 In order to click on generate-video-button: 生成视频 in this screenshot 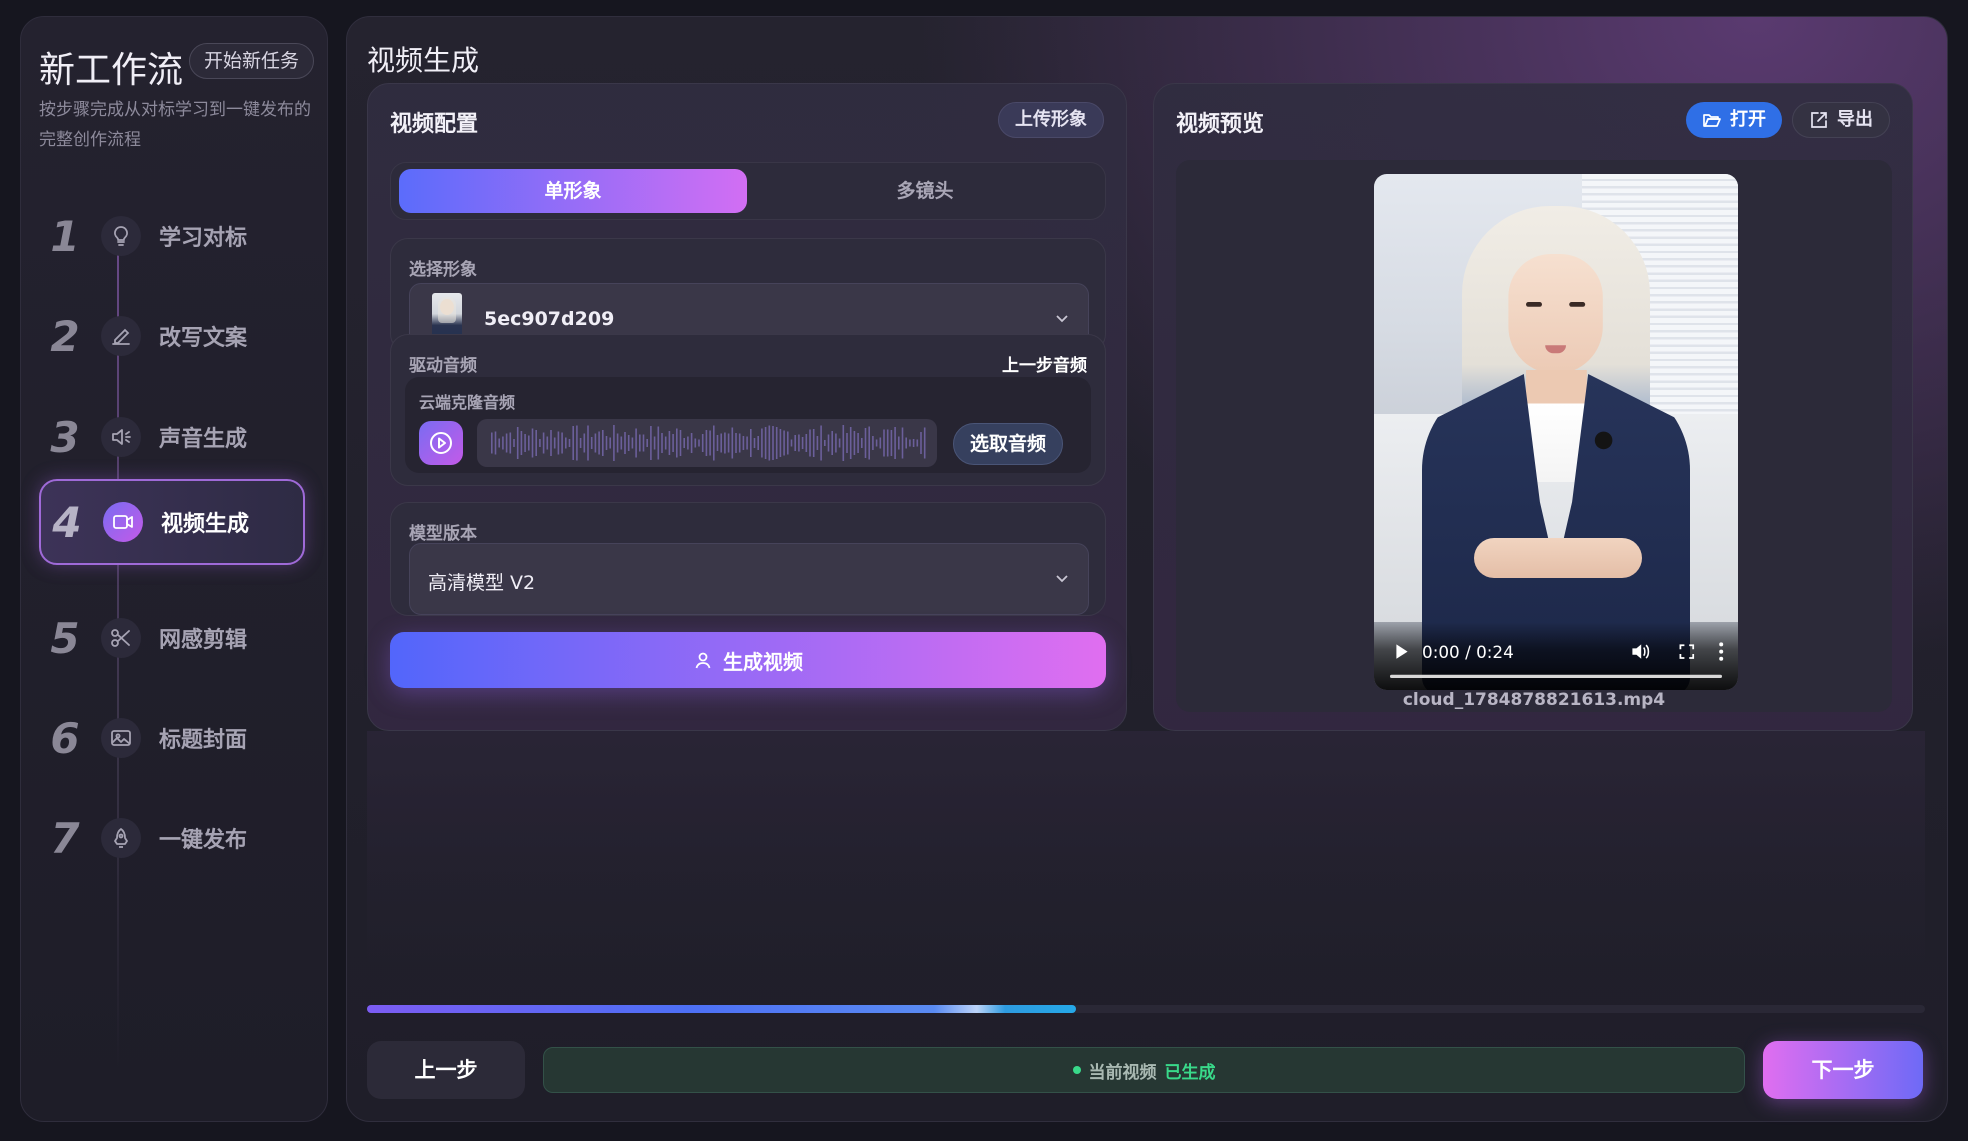, I will do `click(748, 660)`.